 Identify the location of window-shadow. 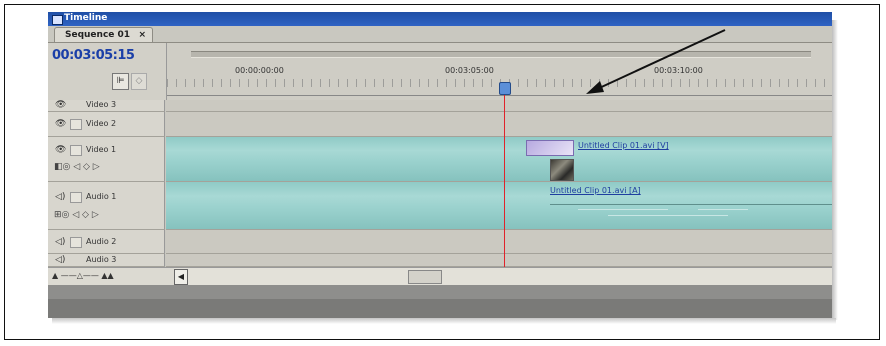
(835, 170).